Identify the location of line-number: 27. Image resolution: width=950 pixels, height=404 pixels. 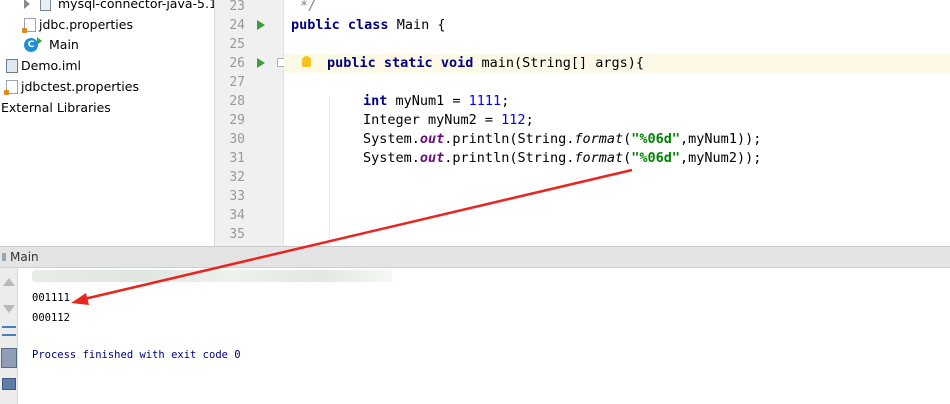
(237, 82).